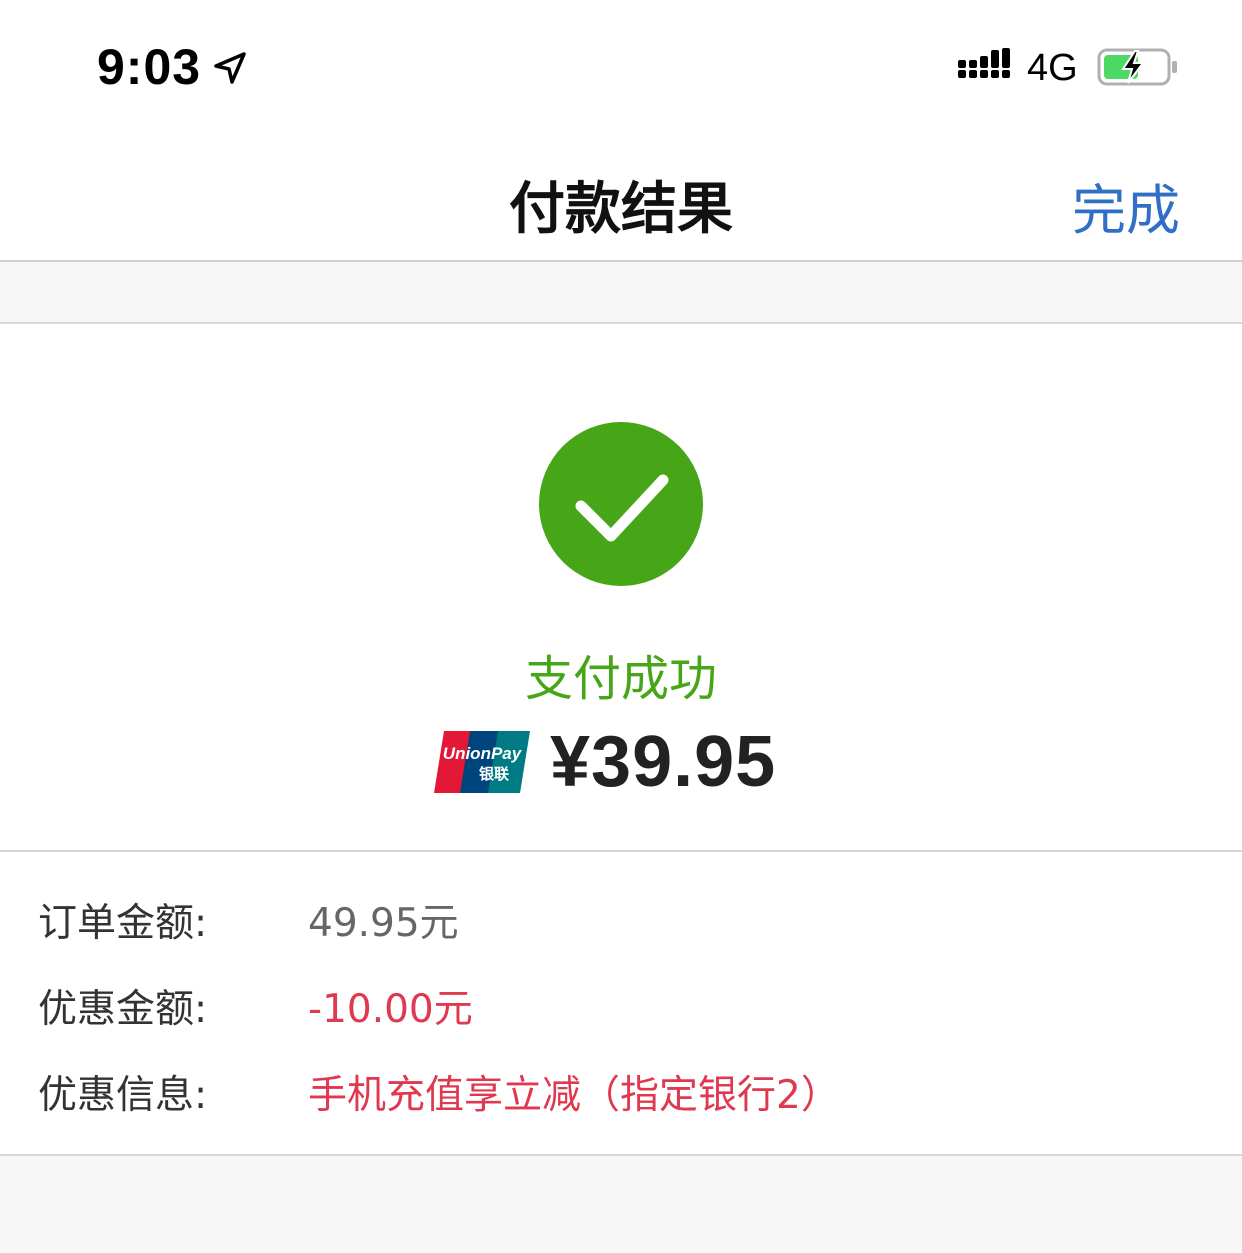  I want to click on success-check-icon, so click(621, 504).